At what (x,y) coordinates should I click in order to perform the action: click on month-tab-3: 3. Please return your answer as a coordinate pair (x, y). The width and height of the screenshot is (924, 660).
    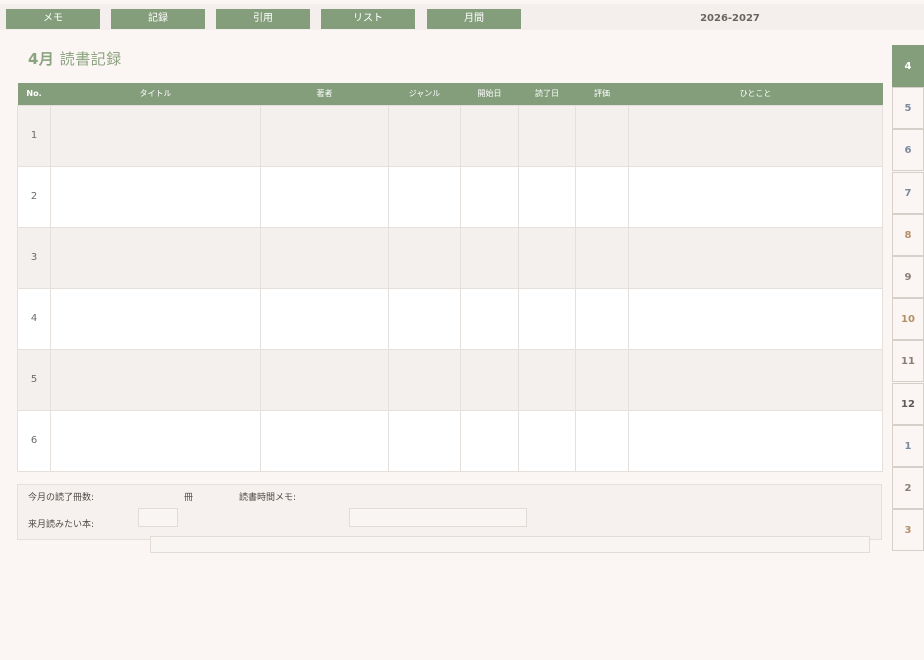
    Looking at the image, I should click on (908, 530).